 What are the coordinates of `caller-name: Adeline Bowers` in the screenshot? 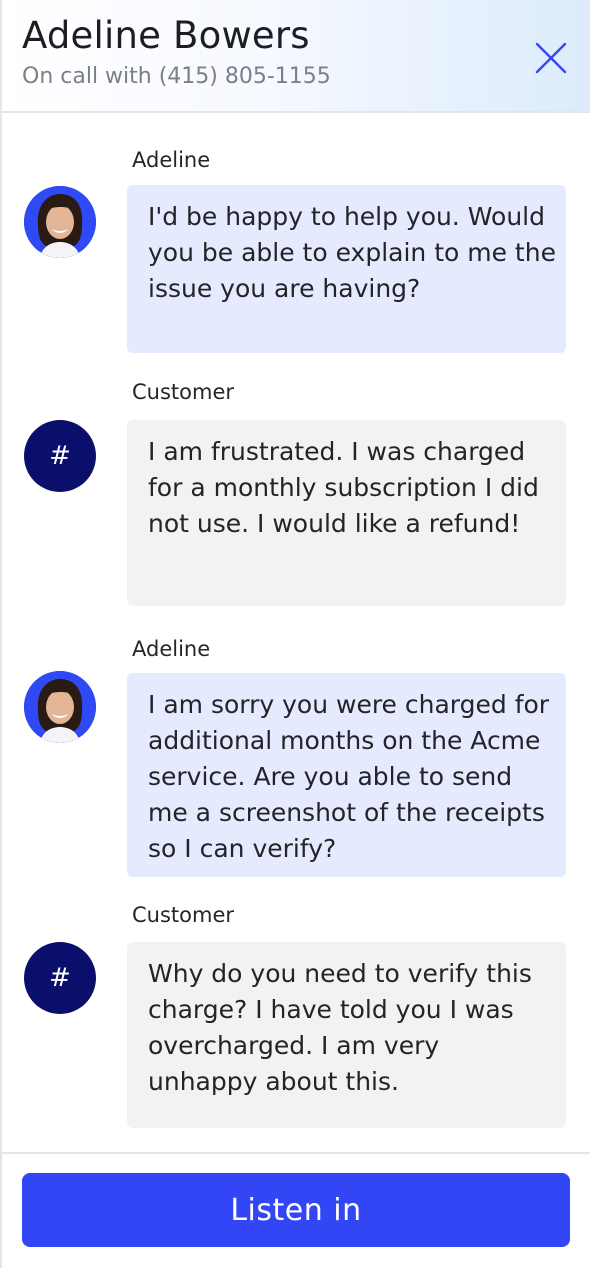 It's located at (166, 35).